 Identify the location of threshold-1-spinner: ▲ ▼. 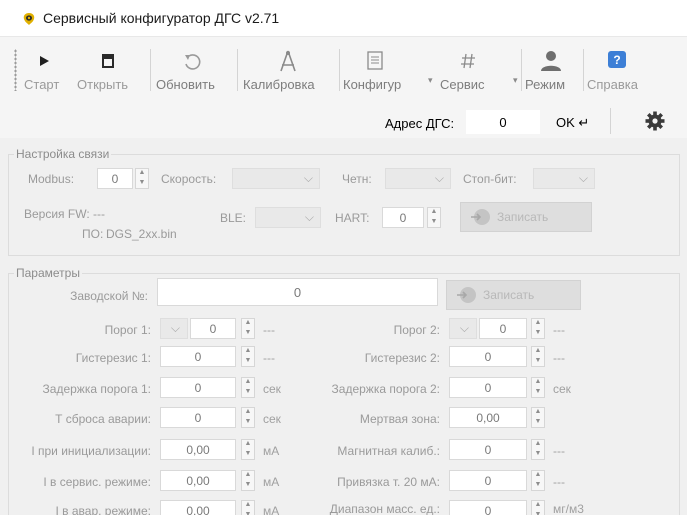
(248, 328).